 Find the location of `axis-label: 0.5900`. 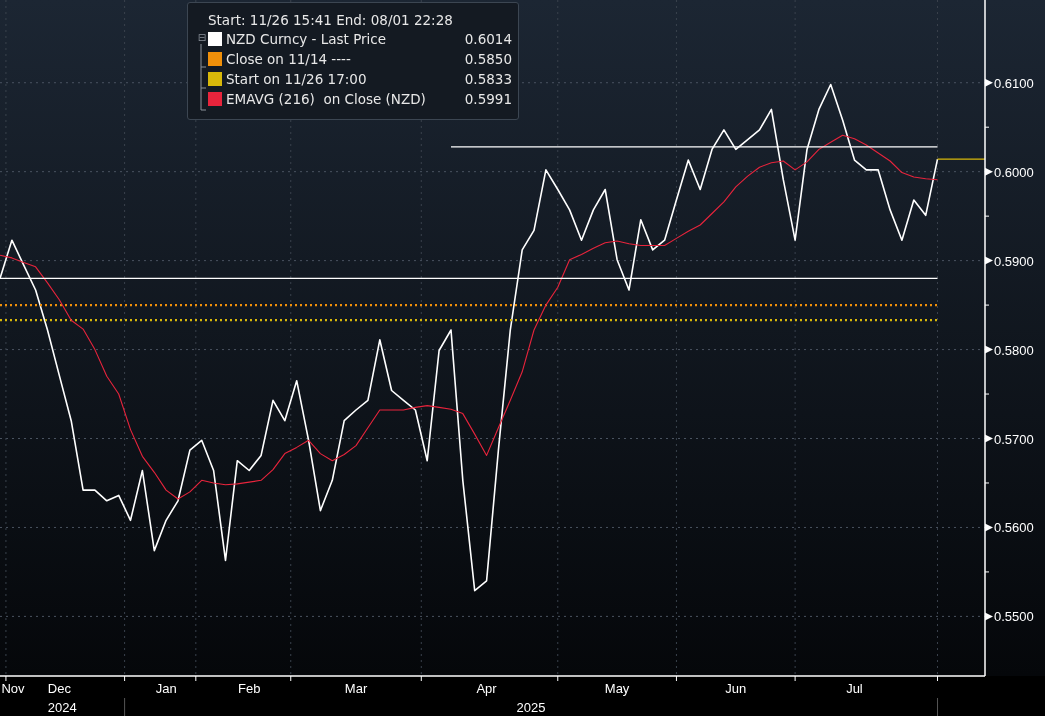

axis-label: 0.5900 is located at coordinates (1014, 261).